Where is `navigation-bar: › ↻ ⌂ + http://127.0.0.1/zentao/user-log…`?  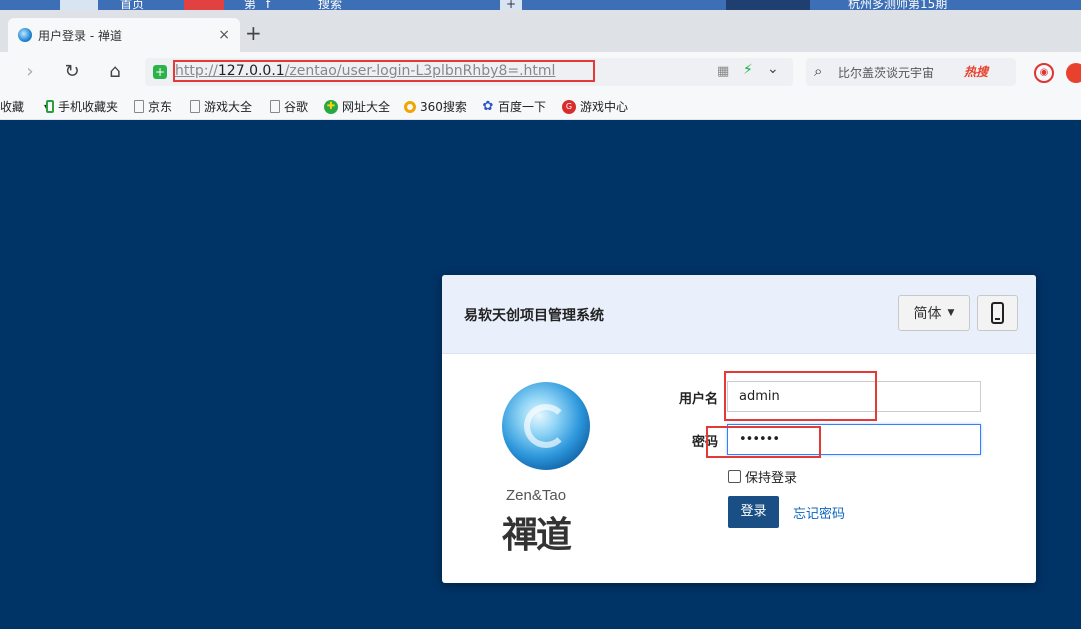 navigation-bar: › ↻ ⌂ + http://127.0.0.1/zentao/user-log… is located at coordinates (540, 72).